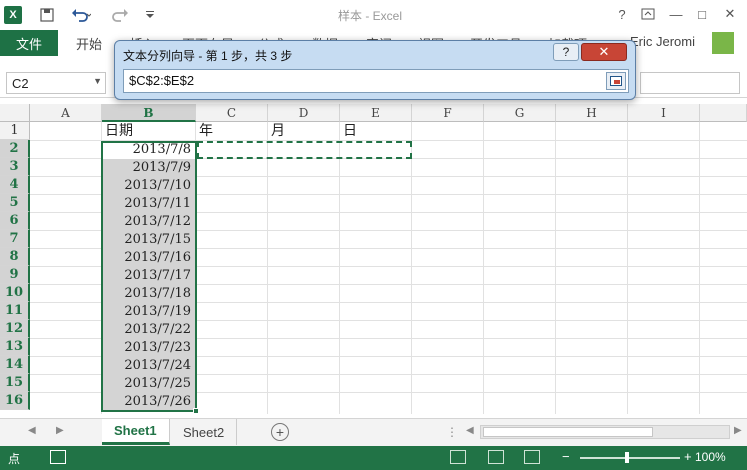 The width and height of the screenshot is (747, 470). I want to click on row-header-3: 3, so click(15, 167).